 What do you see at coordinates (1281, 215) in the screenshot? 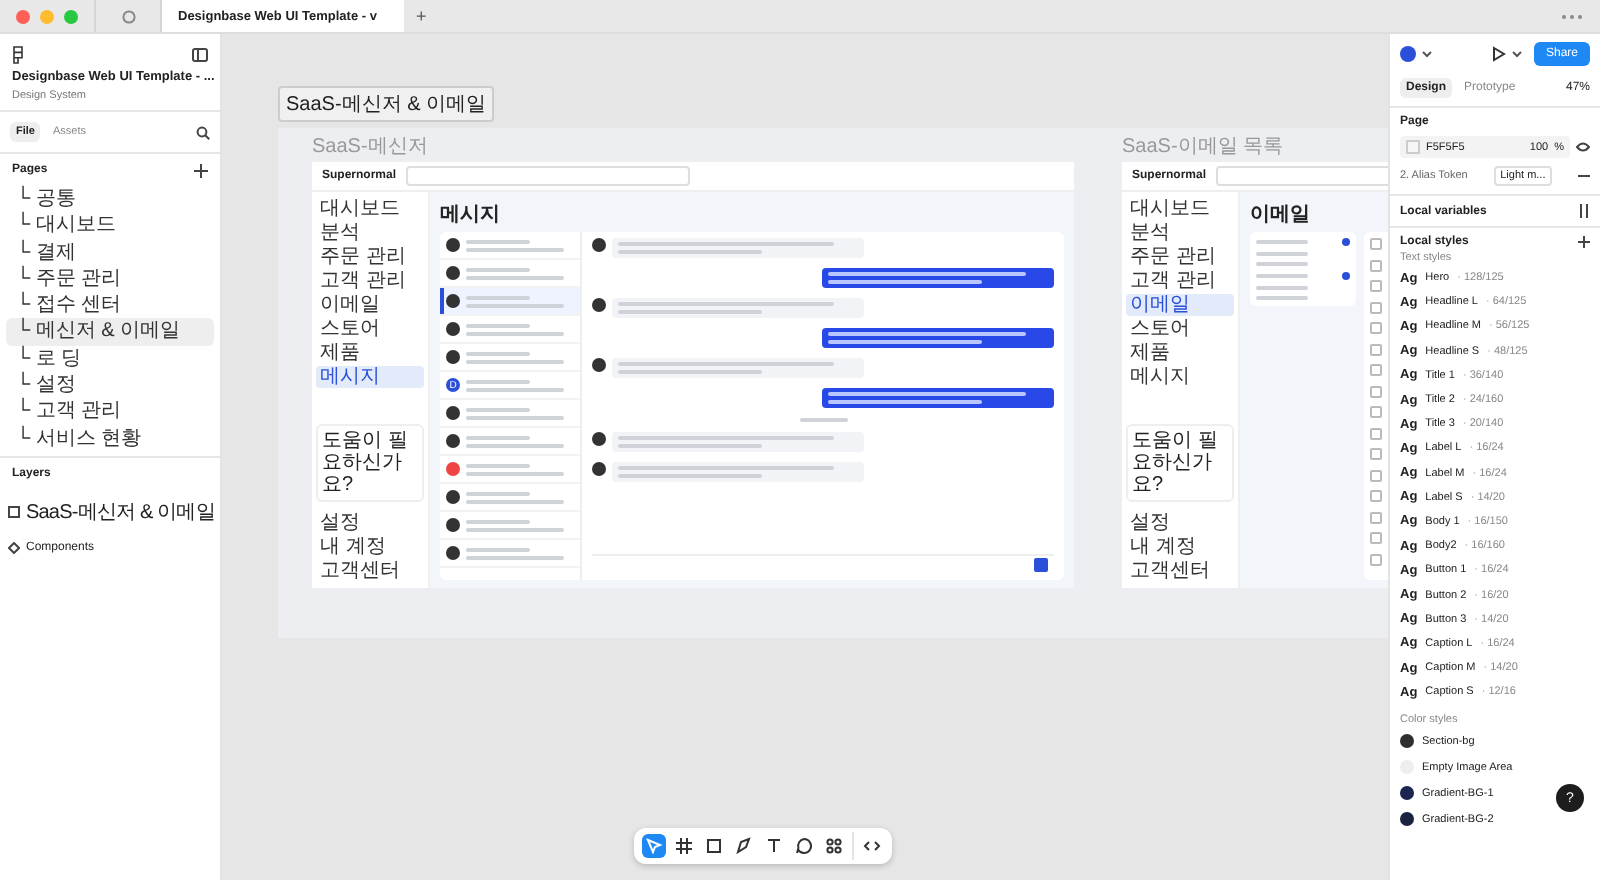
I see `page-title: 이메일` at bounding box center [1281, 215].